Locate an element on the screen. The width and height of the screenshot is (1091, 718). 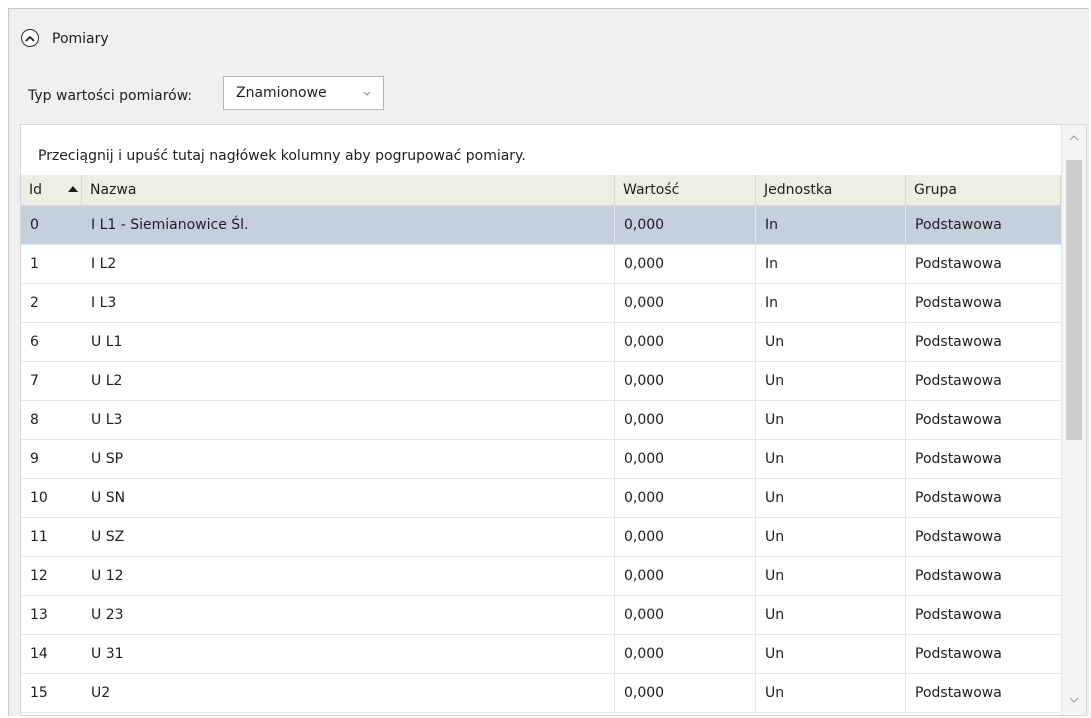
table-row: 1 I L2 0,000 In Podstawowa is located at coordinates (541, 264).